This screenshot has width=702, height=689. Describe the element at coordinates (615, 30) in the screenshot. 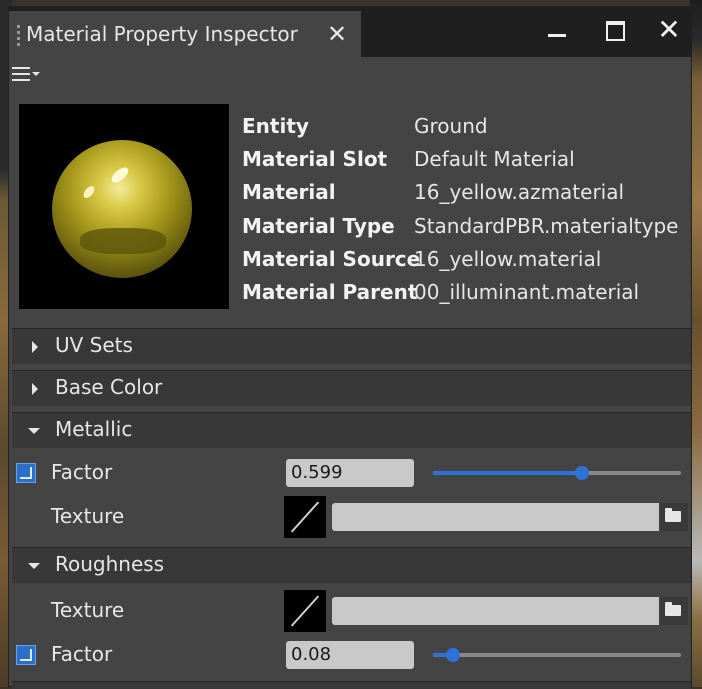

I see `maximize-icon` at that location.